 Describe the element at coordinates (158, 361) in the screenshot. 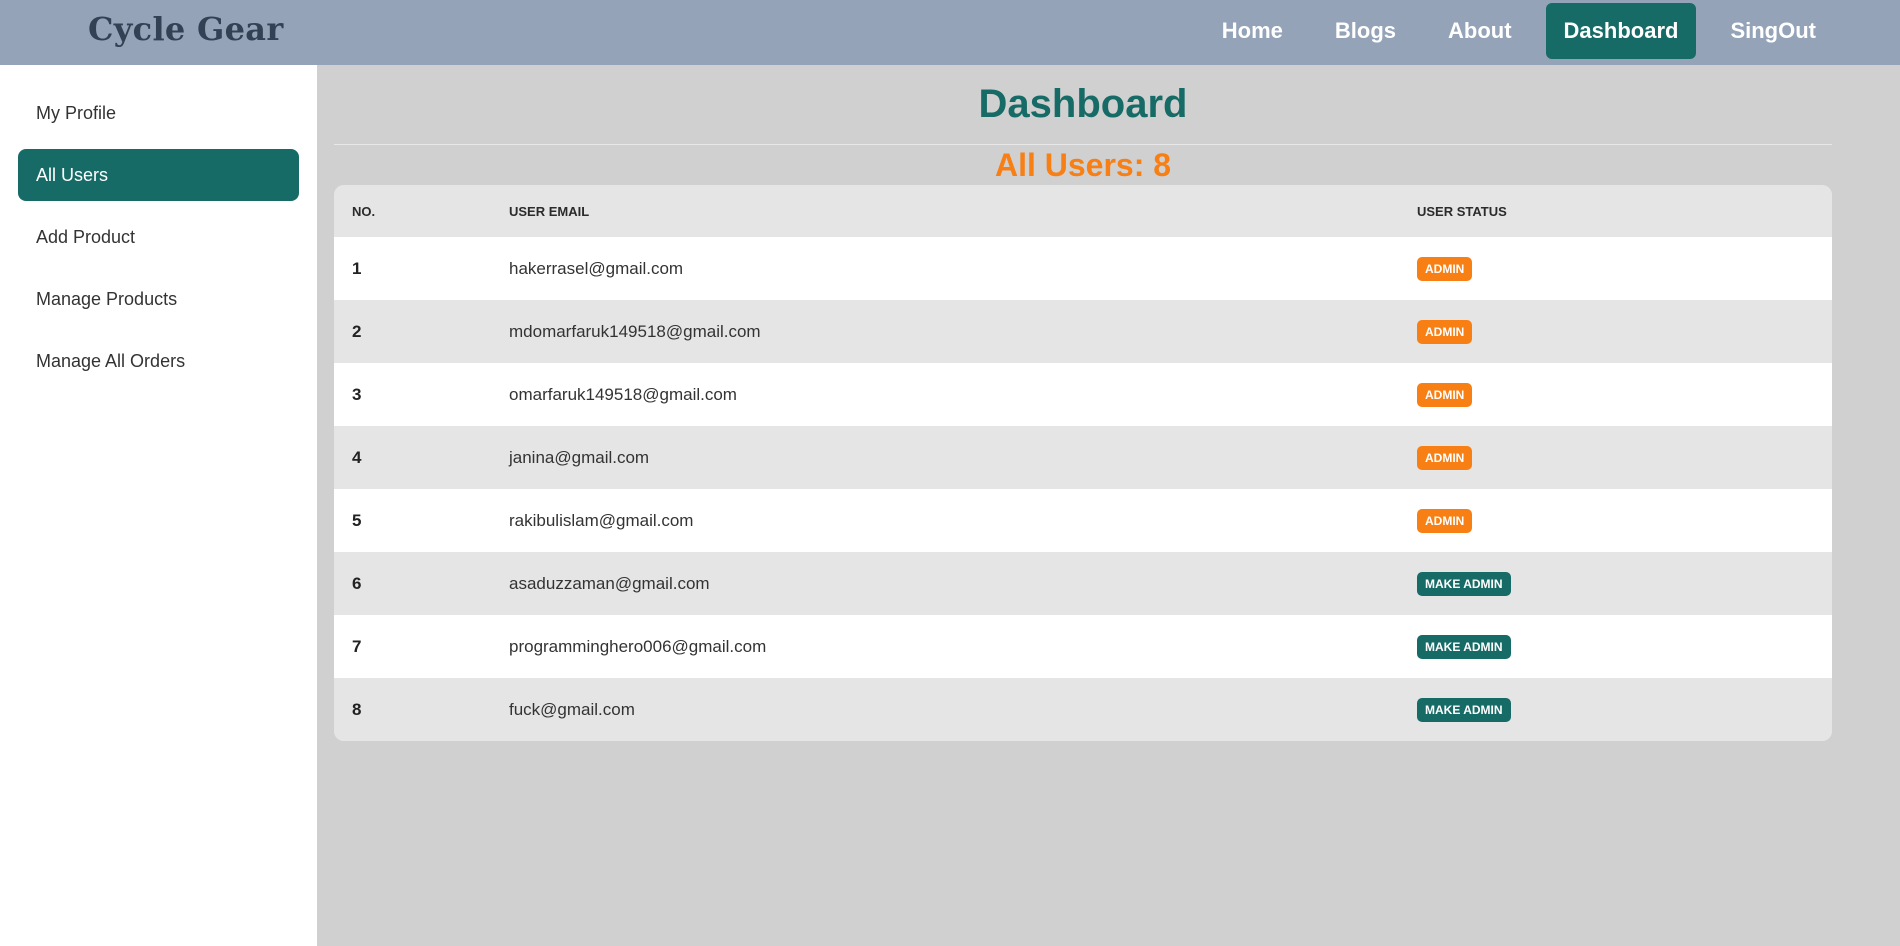

I see `sidebar-item-manage-all-orders: Manage All Orders` at that location.